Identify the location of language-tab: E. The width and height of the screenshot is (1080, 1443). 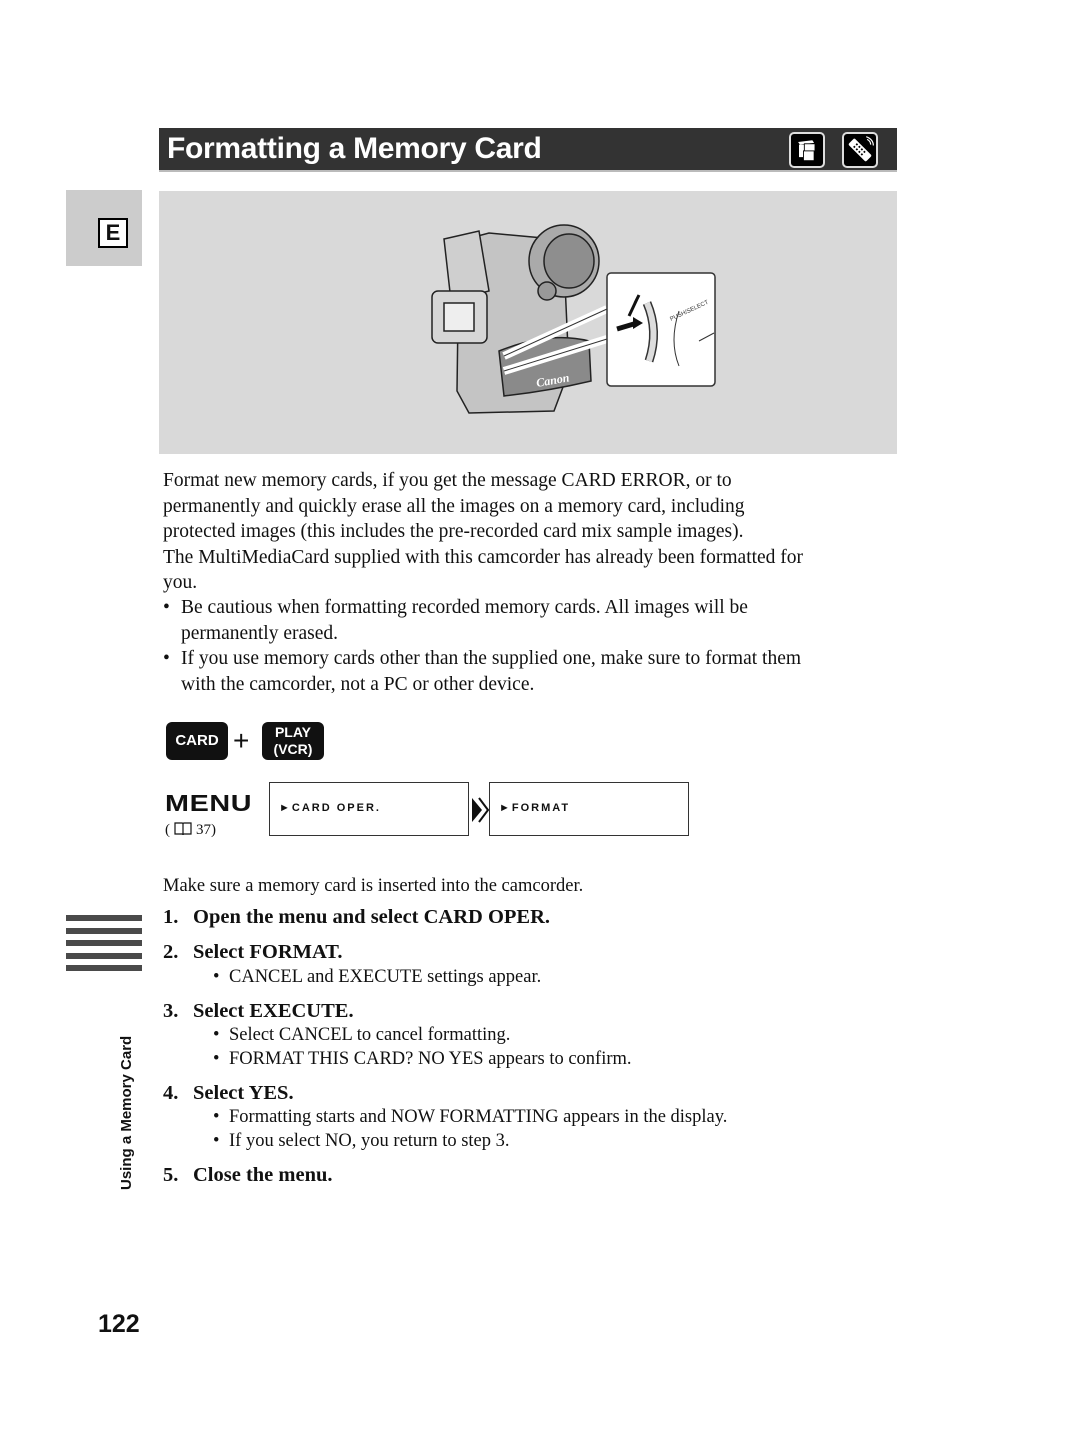
(104, 228).